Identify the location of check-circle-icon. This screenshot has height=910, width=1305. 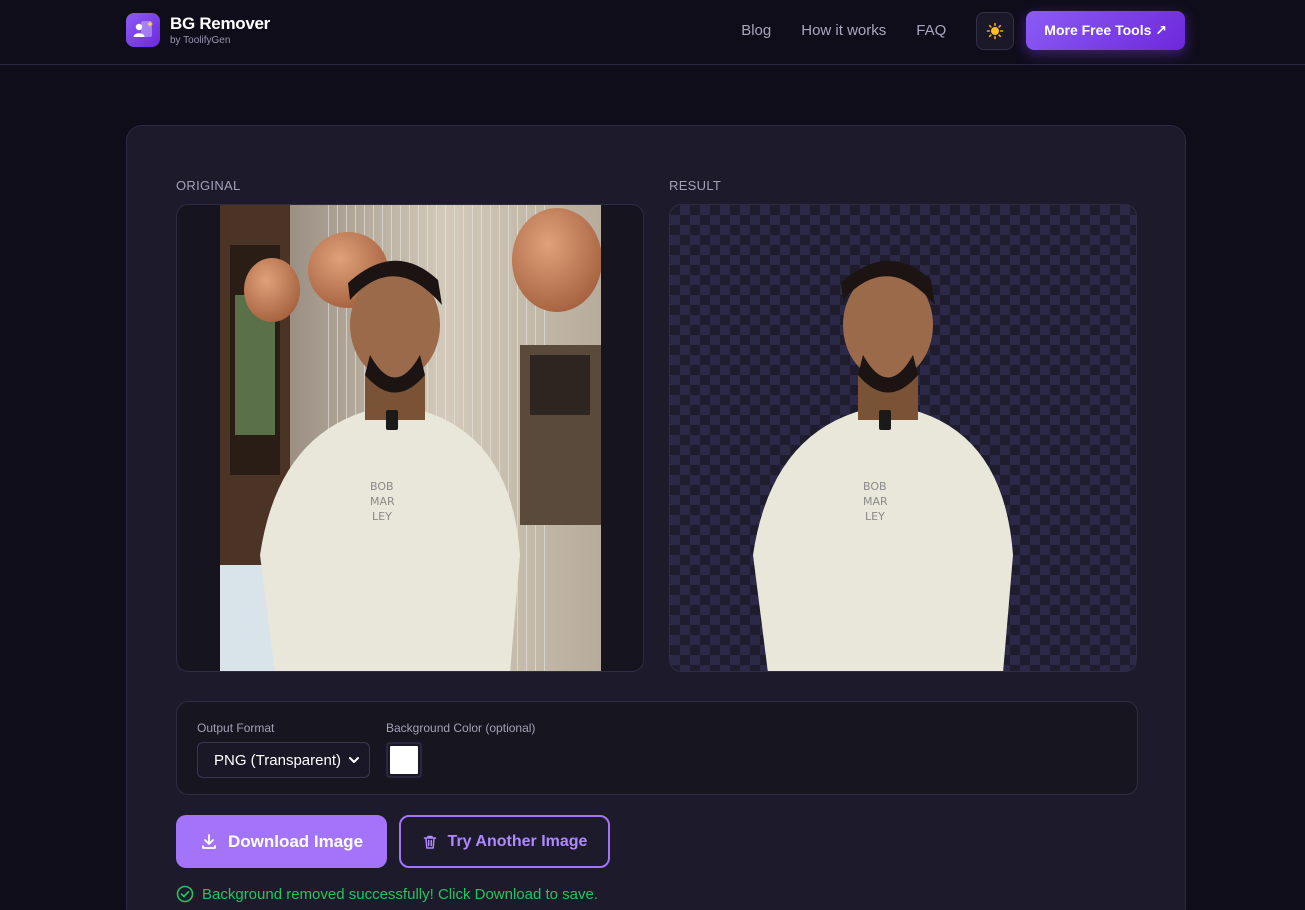
(185, 894).